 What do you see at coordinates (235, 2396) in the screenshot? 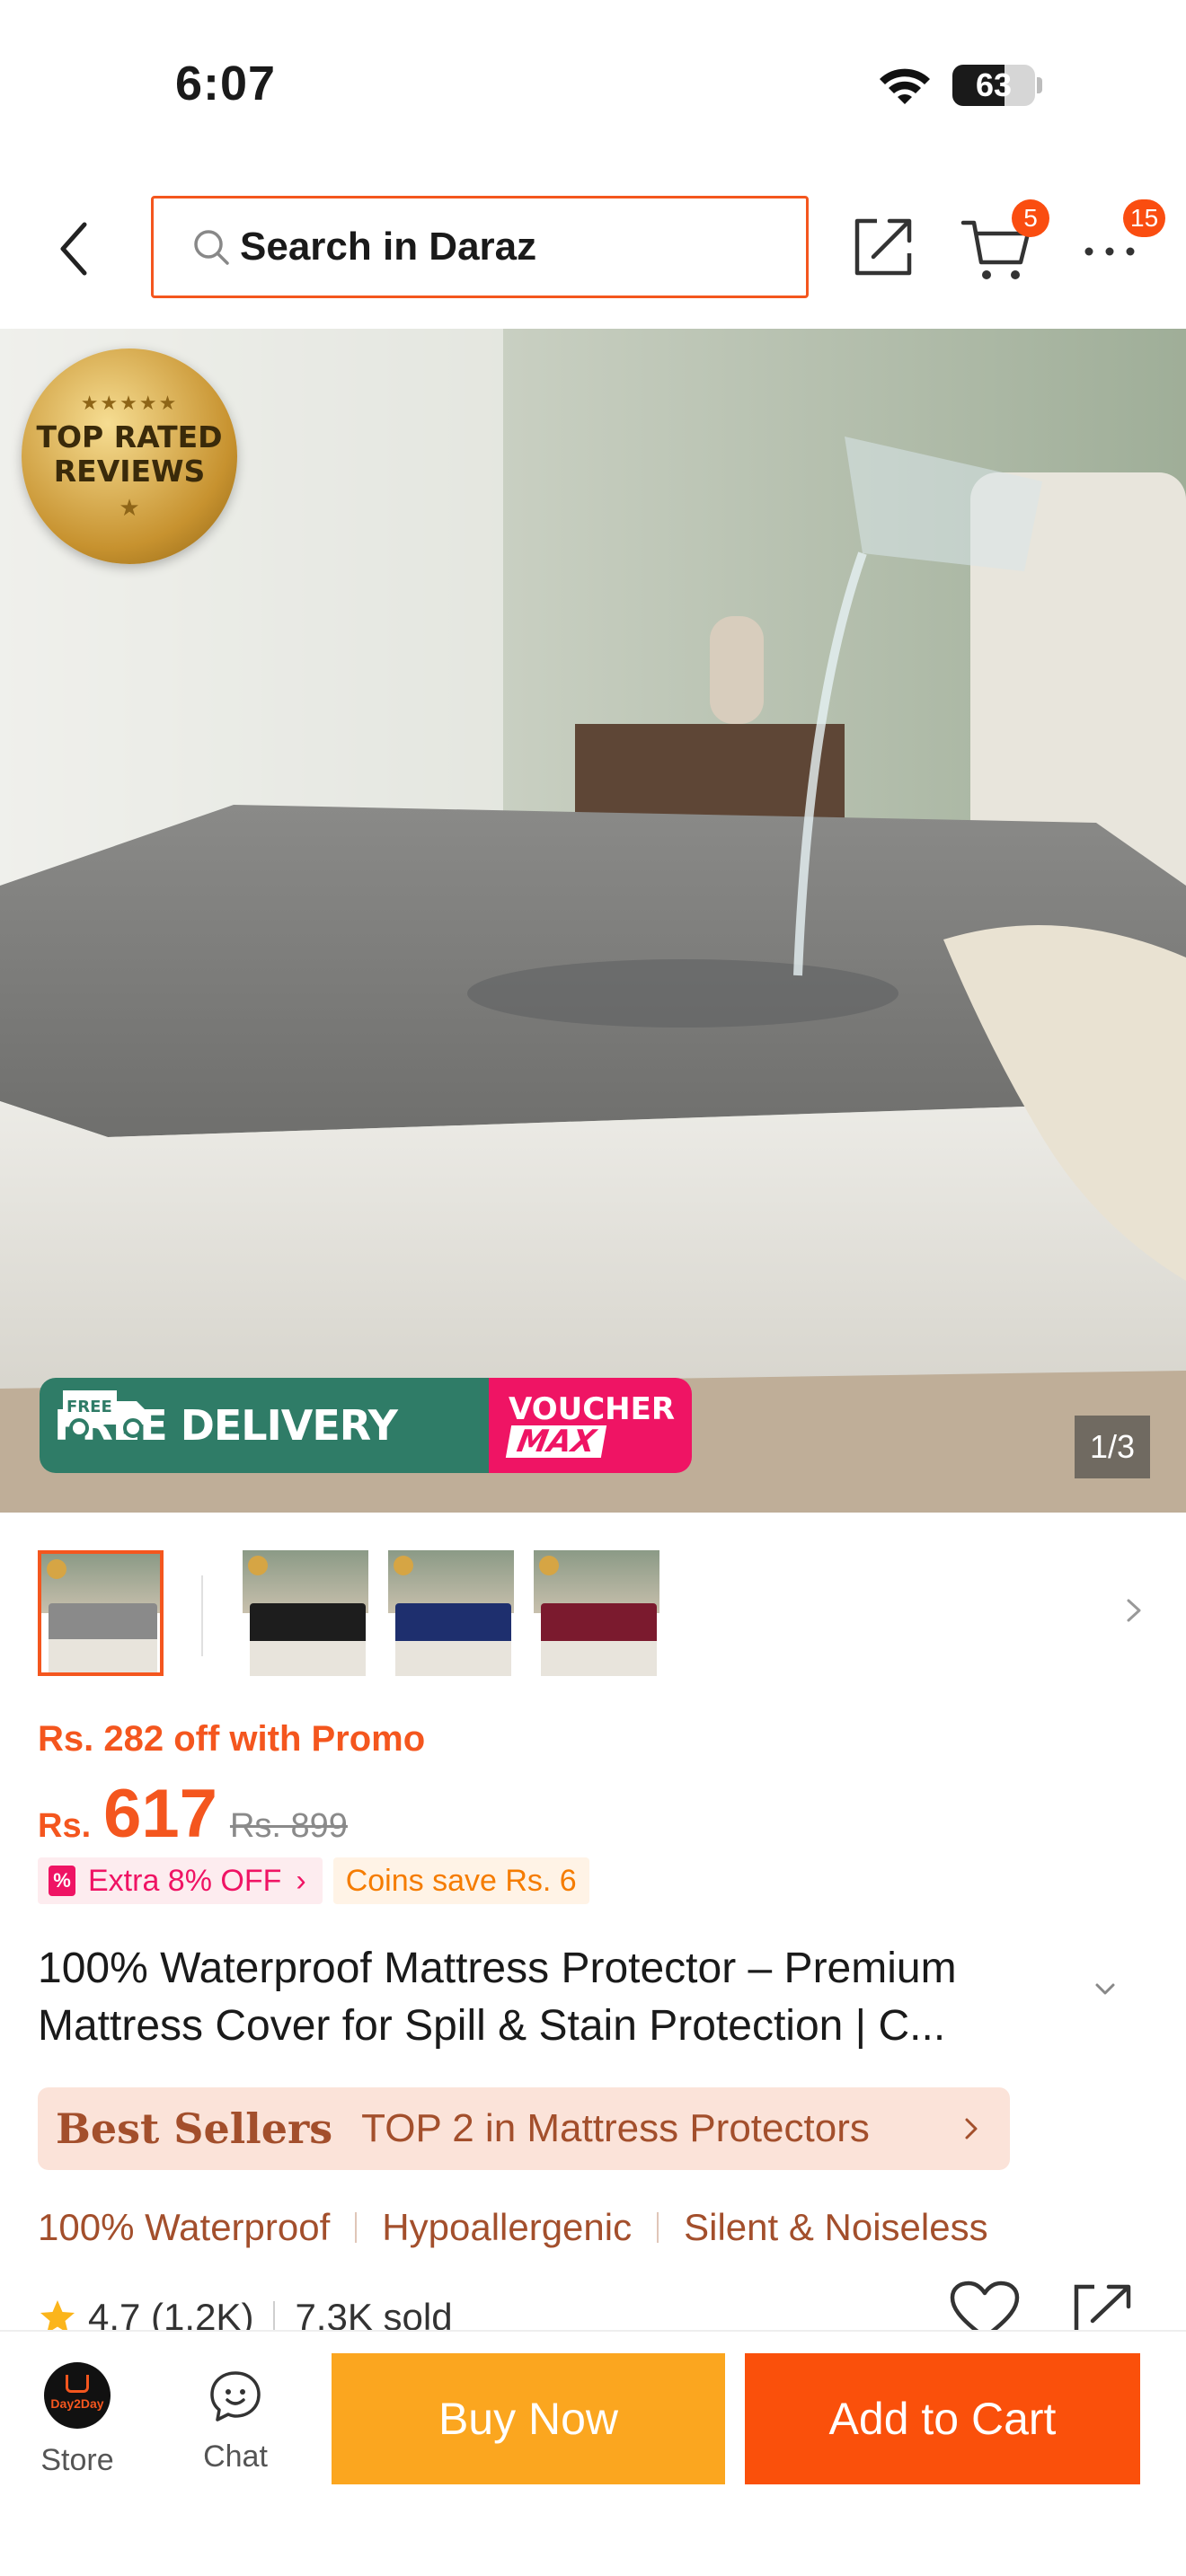
I see `chat-icon` at bounding box center [235, 2396].